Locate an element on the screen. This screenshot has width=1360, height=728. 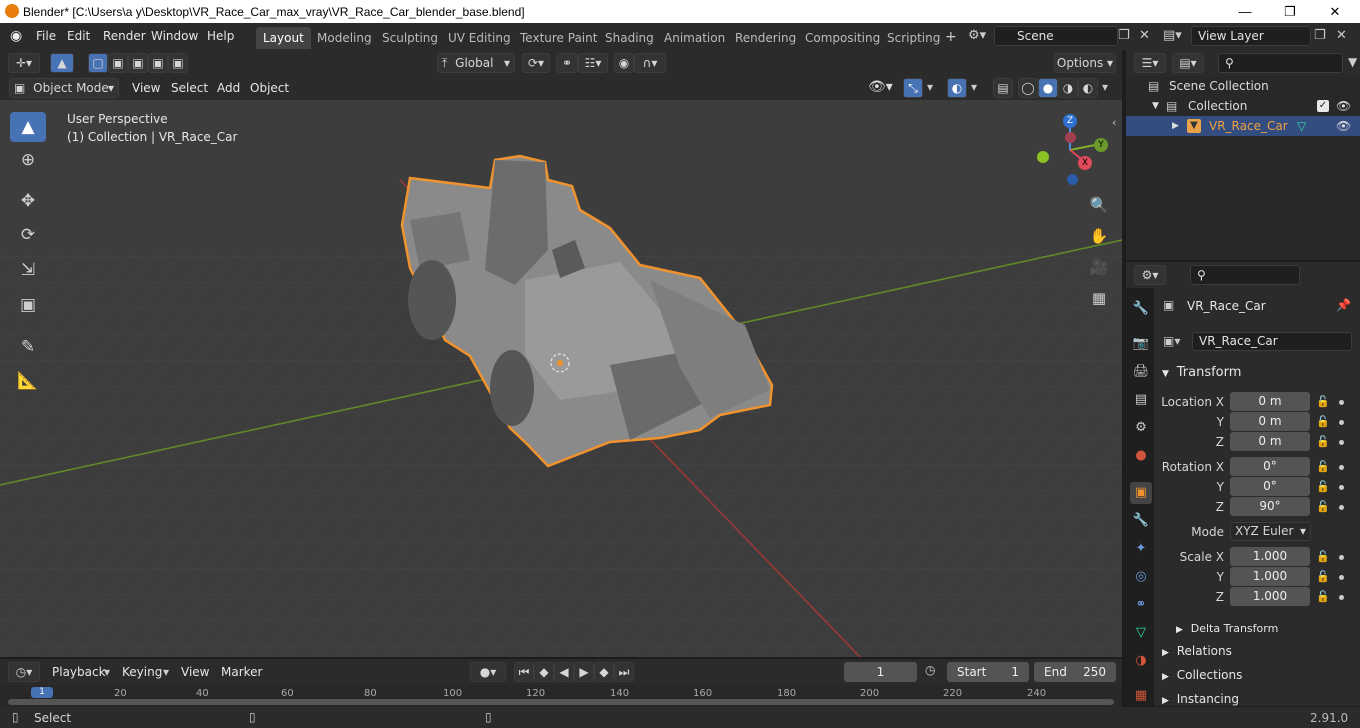
transform-tool-icon: ▣ is located at coordinates (28, 305).